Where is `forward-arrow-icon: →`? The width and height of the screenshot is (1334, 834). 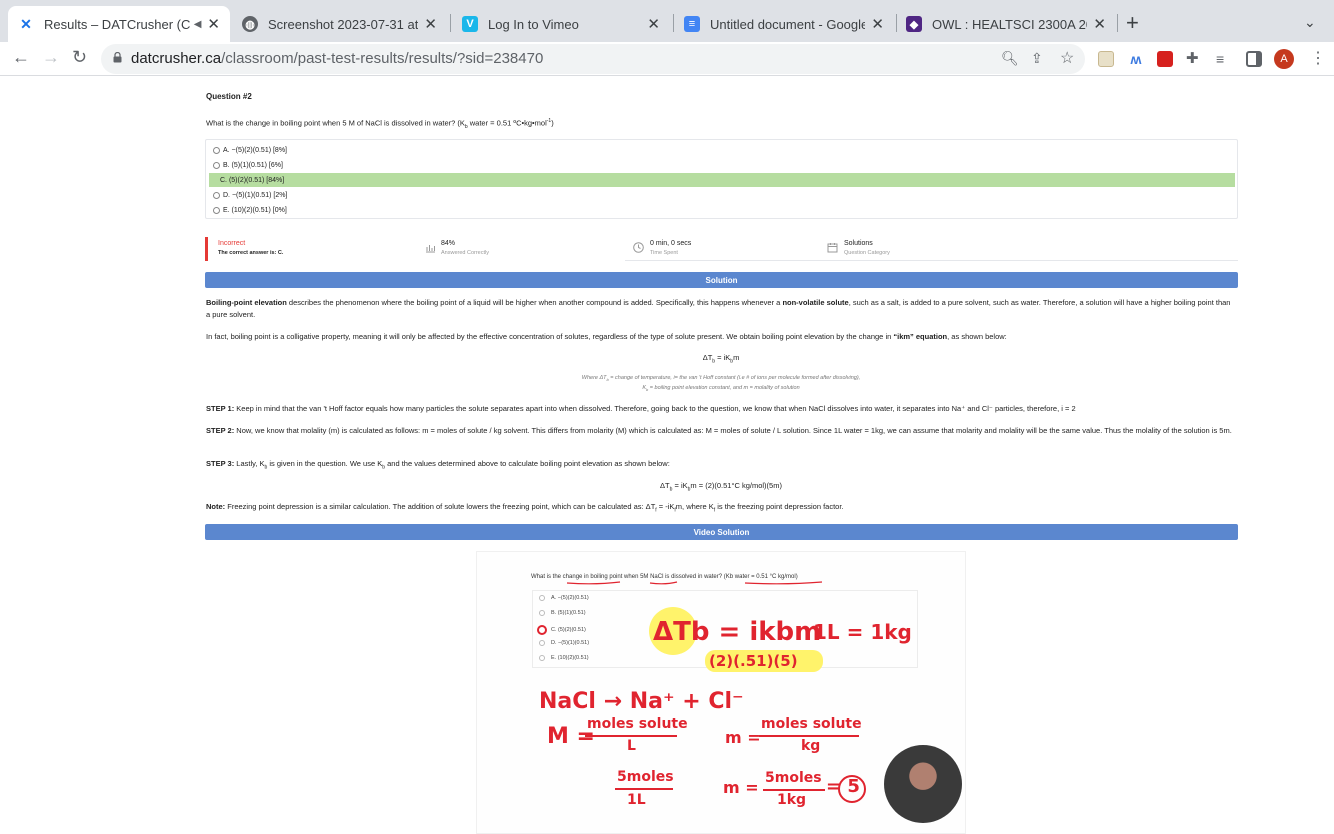 forward-arrow-icon: → is located at coordinates (51, 57).